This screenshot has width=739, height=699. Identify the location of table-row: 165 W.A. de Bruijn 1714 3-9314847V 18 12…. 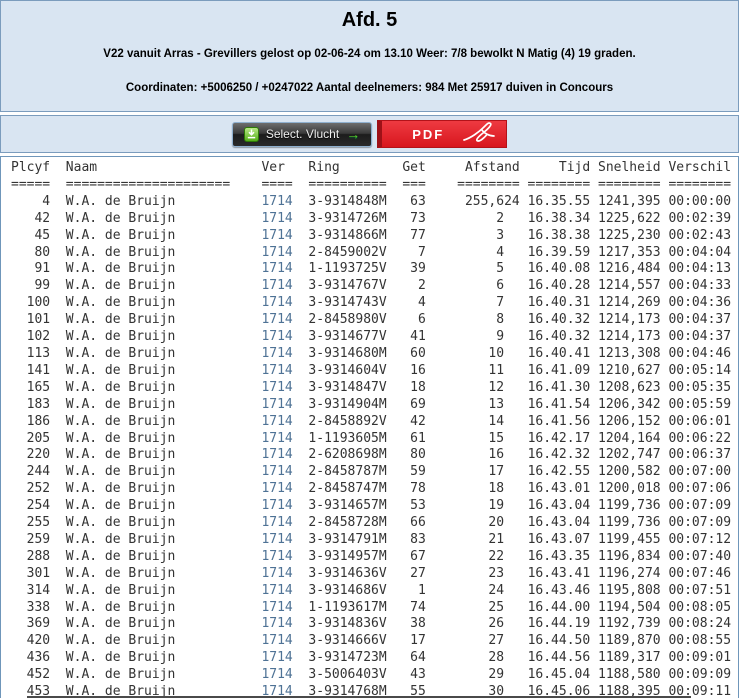
(371, 387).